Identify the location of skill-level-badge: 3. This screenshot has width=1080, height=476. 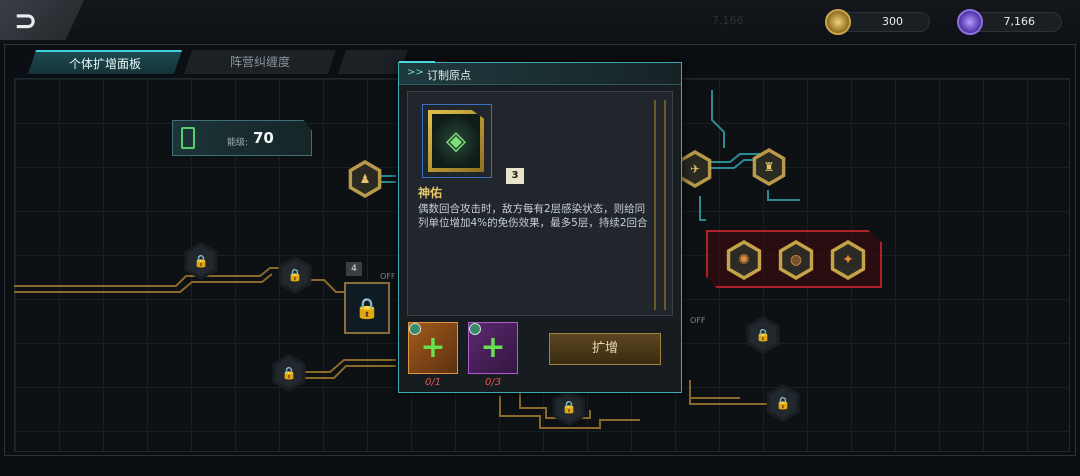
(515, 176).